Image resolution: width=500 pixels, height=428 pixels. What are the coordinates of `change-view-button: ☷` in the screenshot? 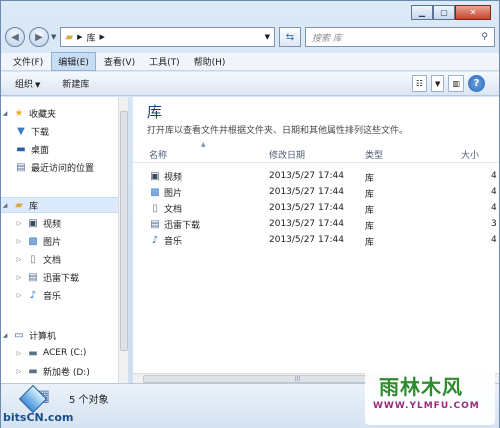 It's located at (419, 83).